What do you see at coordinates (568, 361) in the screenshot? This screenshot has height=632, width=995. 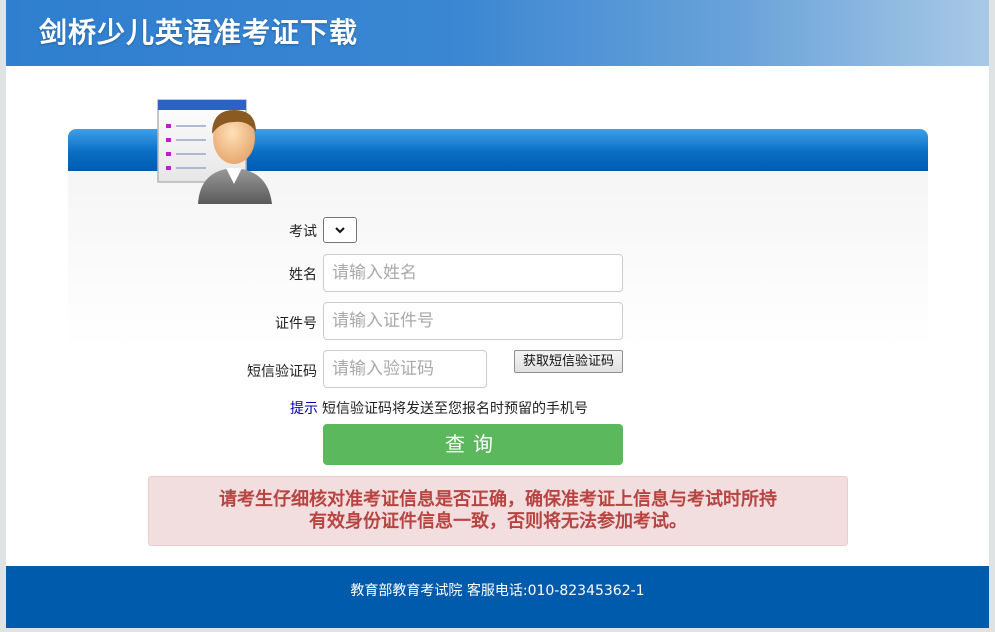 I see `get-sms-code-button: 获取短信验证码` at bounding box center [568, 361].